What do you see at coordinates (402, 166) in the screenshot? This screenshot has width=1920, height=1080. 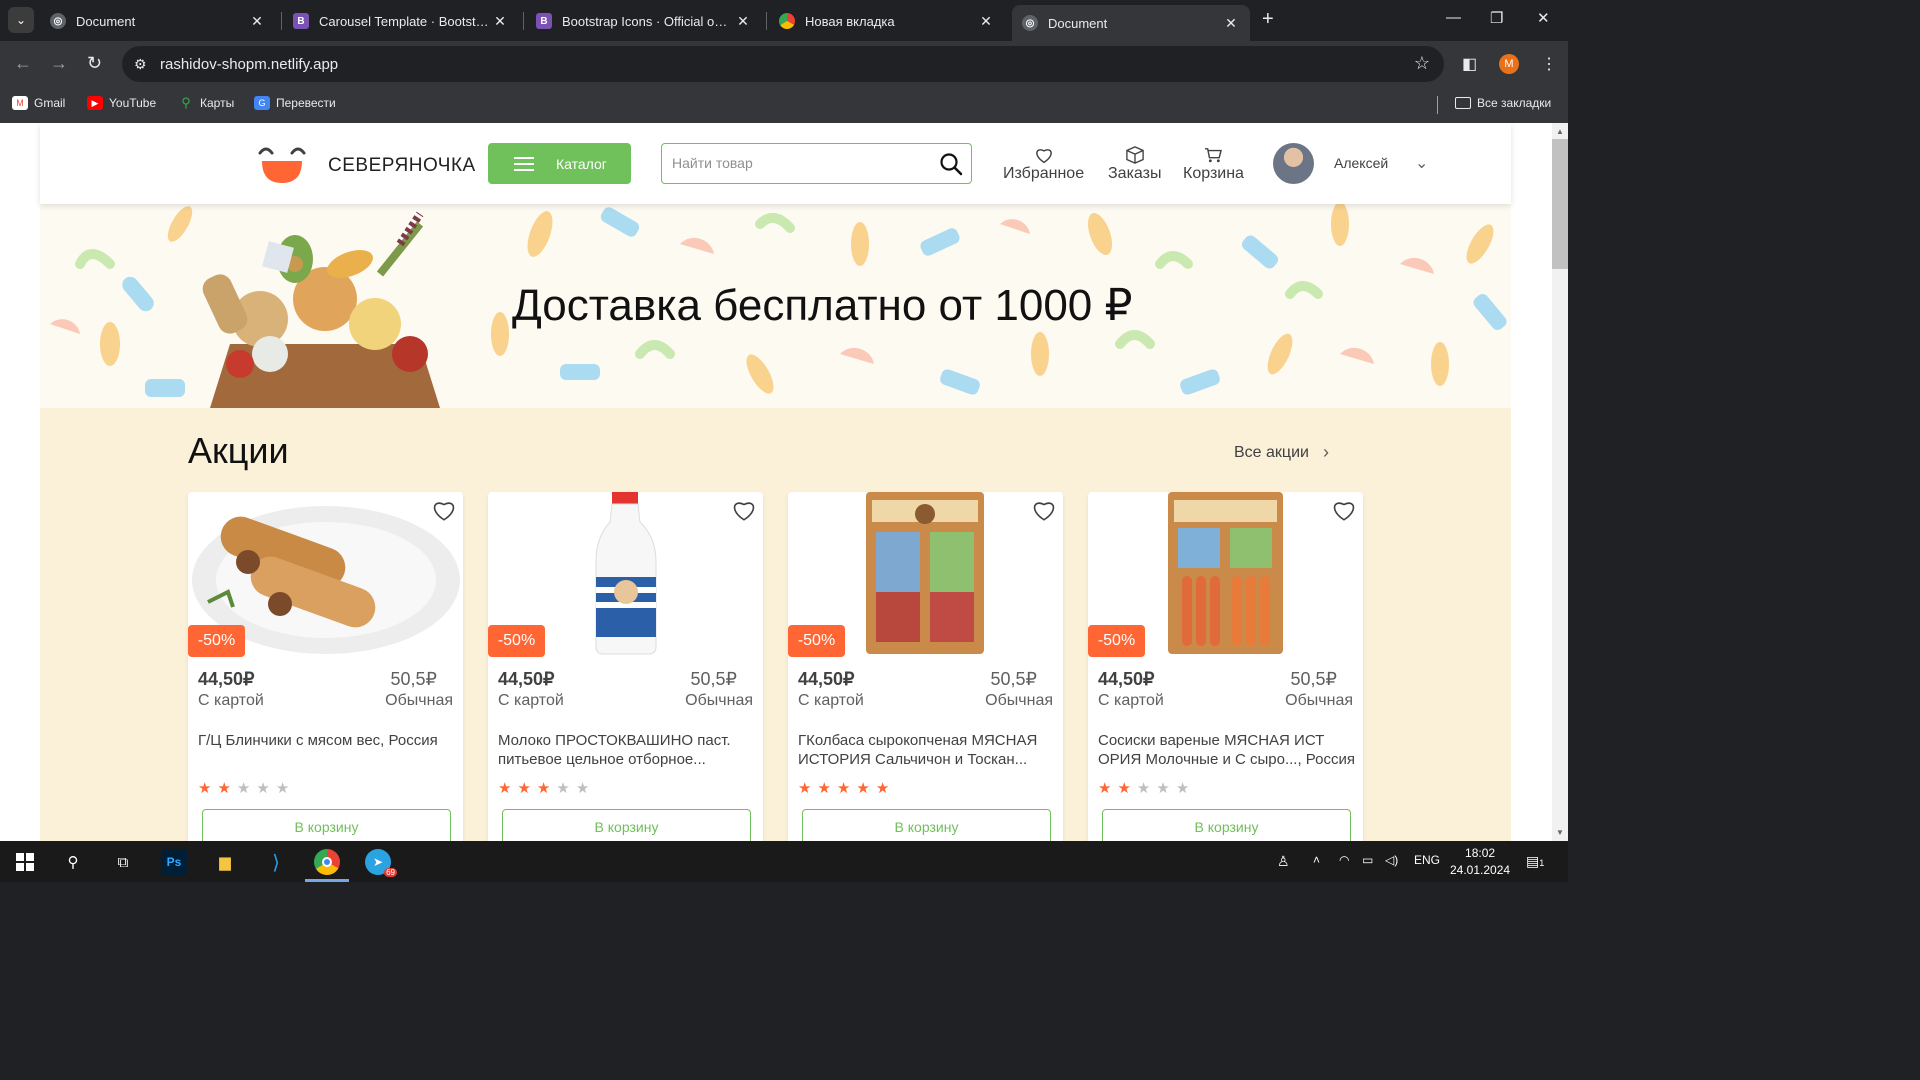 I see `brand-name: СЕВЕРЯНОЧКА` at bounding box center [402, 166].